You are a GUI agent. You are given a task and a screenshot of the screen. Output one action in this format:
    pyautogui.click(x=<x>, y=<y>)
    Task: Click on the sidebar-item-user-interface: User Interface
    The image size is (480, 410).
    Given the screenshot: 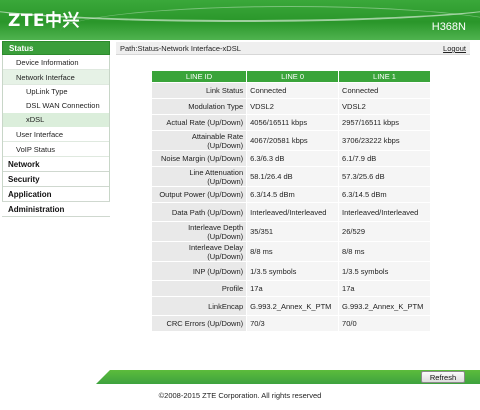 What is the action you would take?
    pyautogui.click(x=56, y=134)
    